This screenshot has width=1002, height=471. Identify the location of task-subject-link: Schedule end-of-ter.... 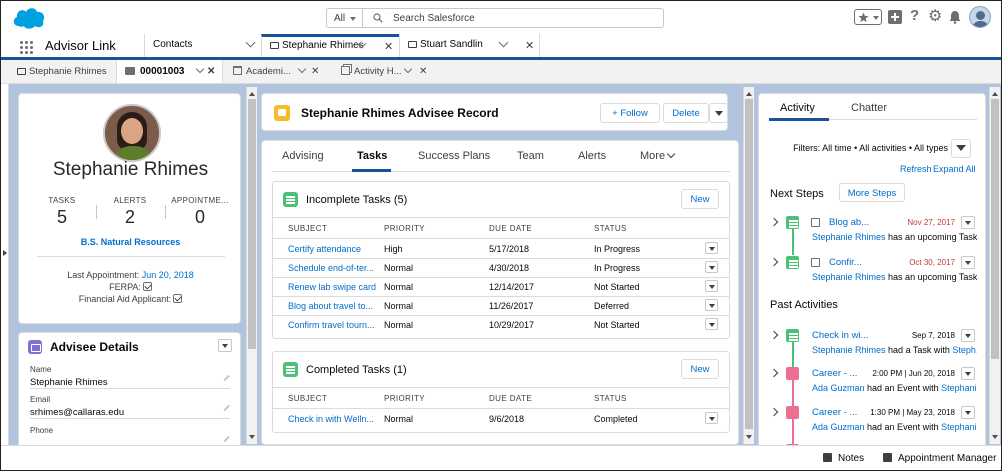
(332, 268).